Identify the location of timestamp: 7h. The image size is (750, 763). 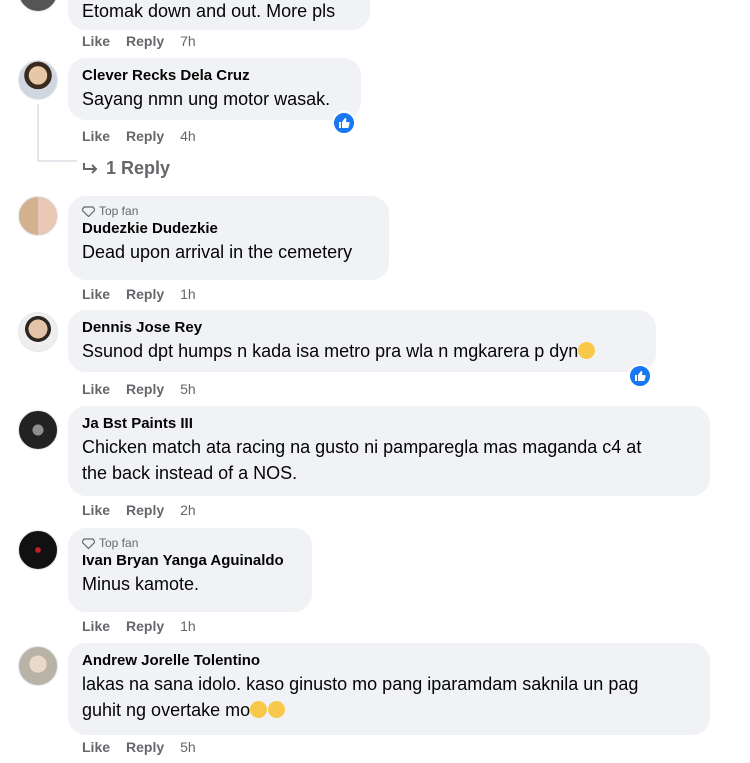
(188, 41).